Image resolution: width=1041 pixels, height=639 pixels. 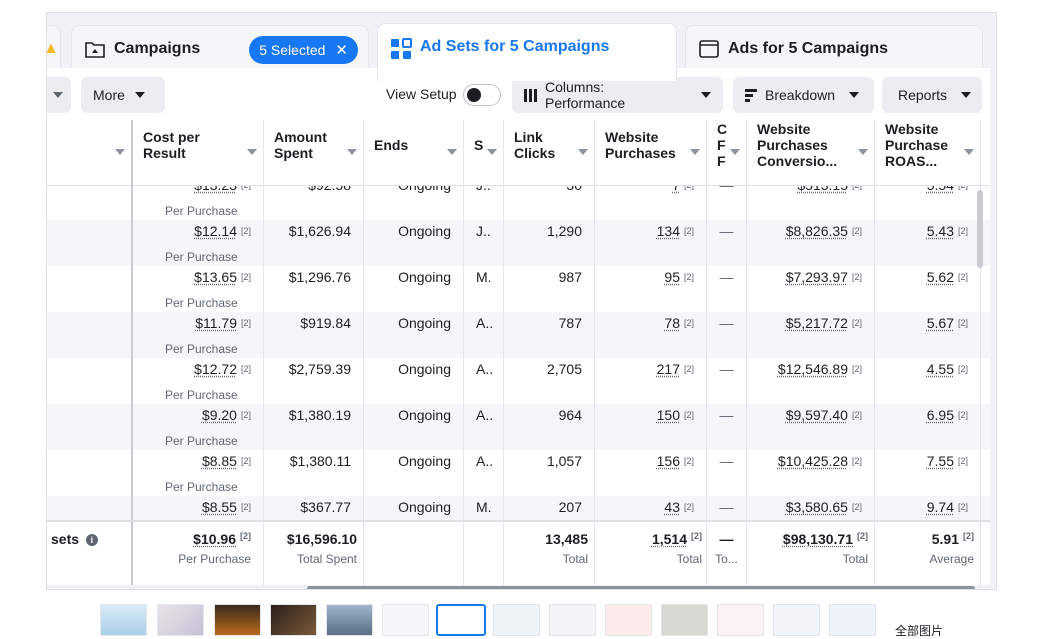 What do you see at coordinates (90, 153) in the screenshot?
I see `header-name` at bounding box center [90, 153].